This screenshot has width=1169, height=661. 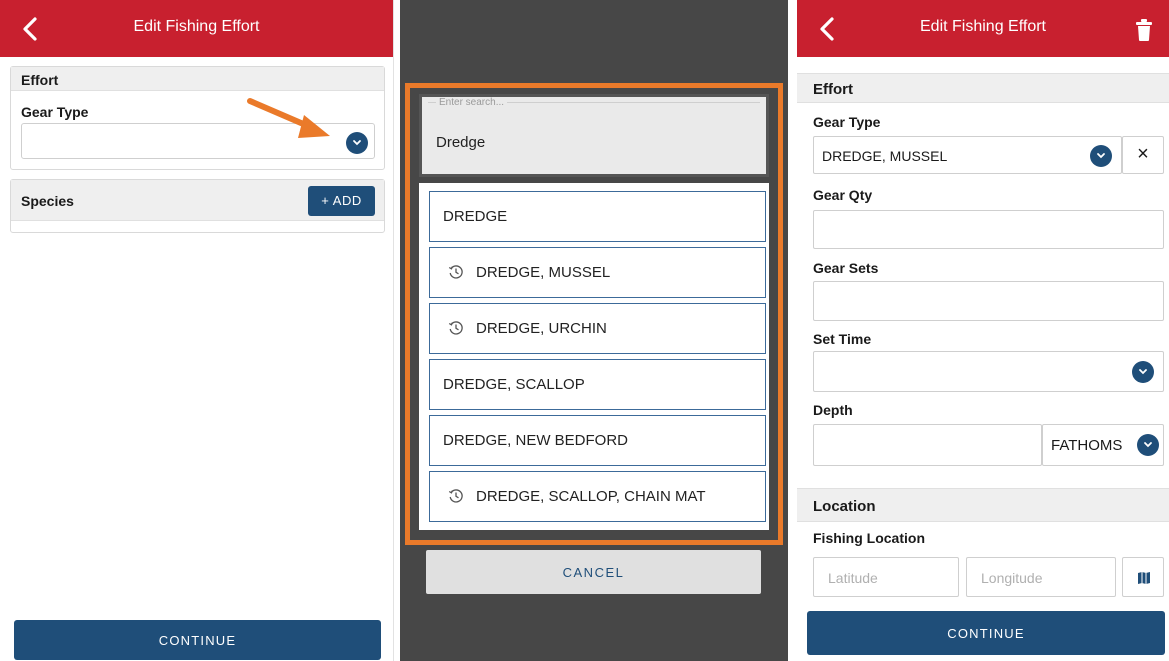 I want to click on species-header: Species + ADD, so click(x=197, y=200).